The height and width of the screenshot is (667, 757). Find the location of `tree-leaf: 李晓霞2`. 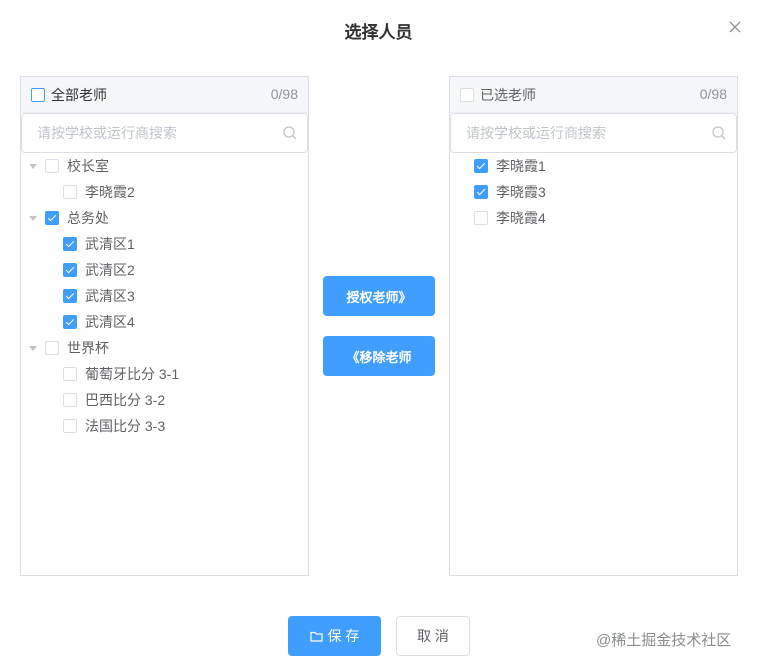

tree-leaf: 李晓霞2 is located at coordinates (164, 192).